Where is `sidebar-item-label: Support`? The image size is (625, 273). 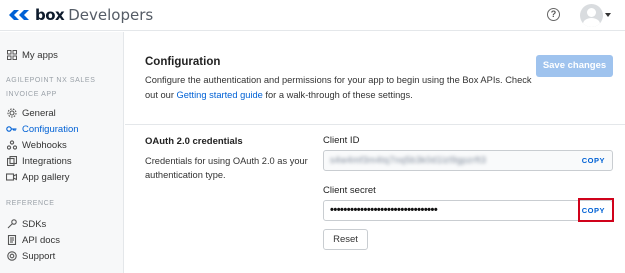 sidebar-item-label: Support is located at coordinates (39, 256).